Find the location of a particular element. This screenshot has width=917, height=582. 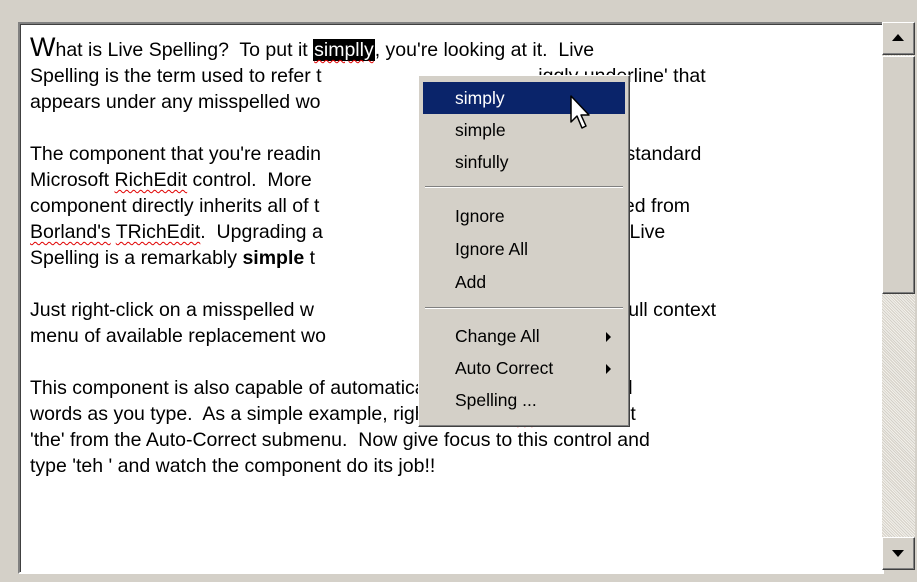

misspelled-word: Borland's is located at coordinates (70, 232).